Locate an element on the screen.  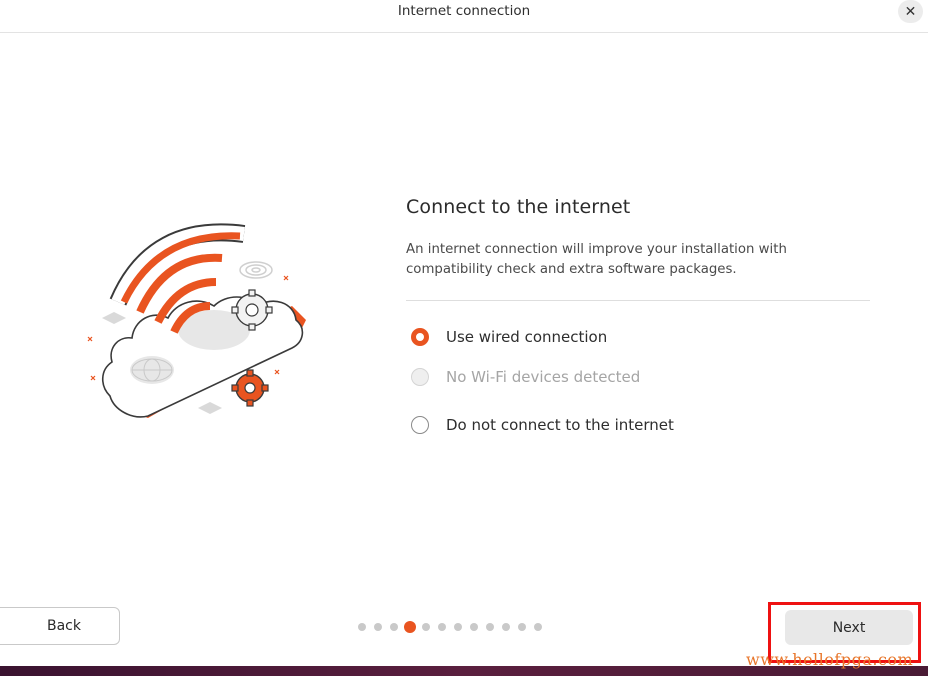
radio-wifi: No Wi-Fi devices detected is located at coordinates (525, 377).